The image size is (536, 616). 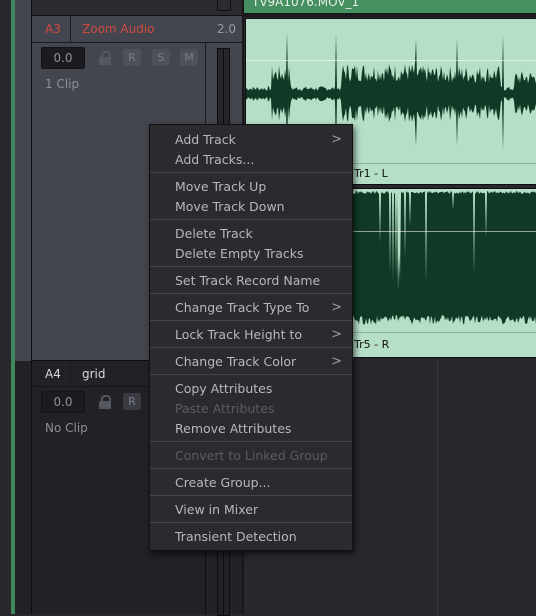 What do you see at coordinates (233, 428) in the screenshot?
I see `menu-item-label: Remove Attributes` at bounding box center [233, 428].